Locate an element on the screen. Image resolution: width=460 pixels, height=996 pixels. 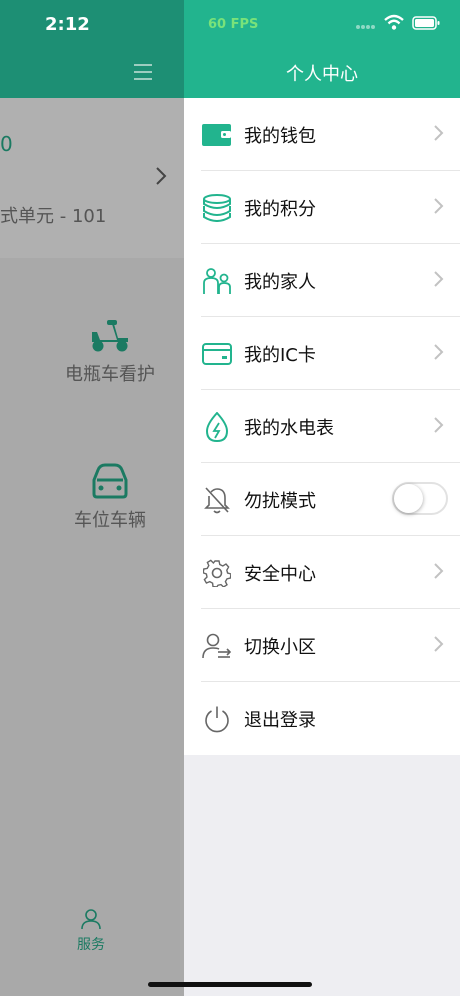
water-electric-meter-icon is located at coordinates (217, 426).